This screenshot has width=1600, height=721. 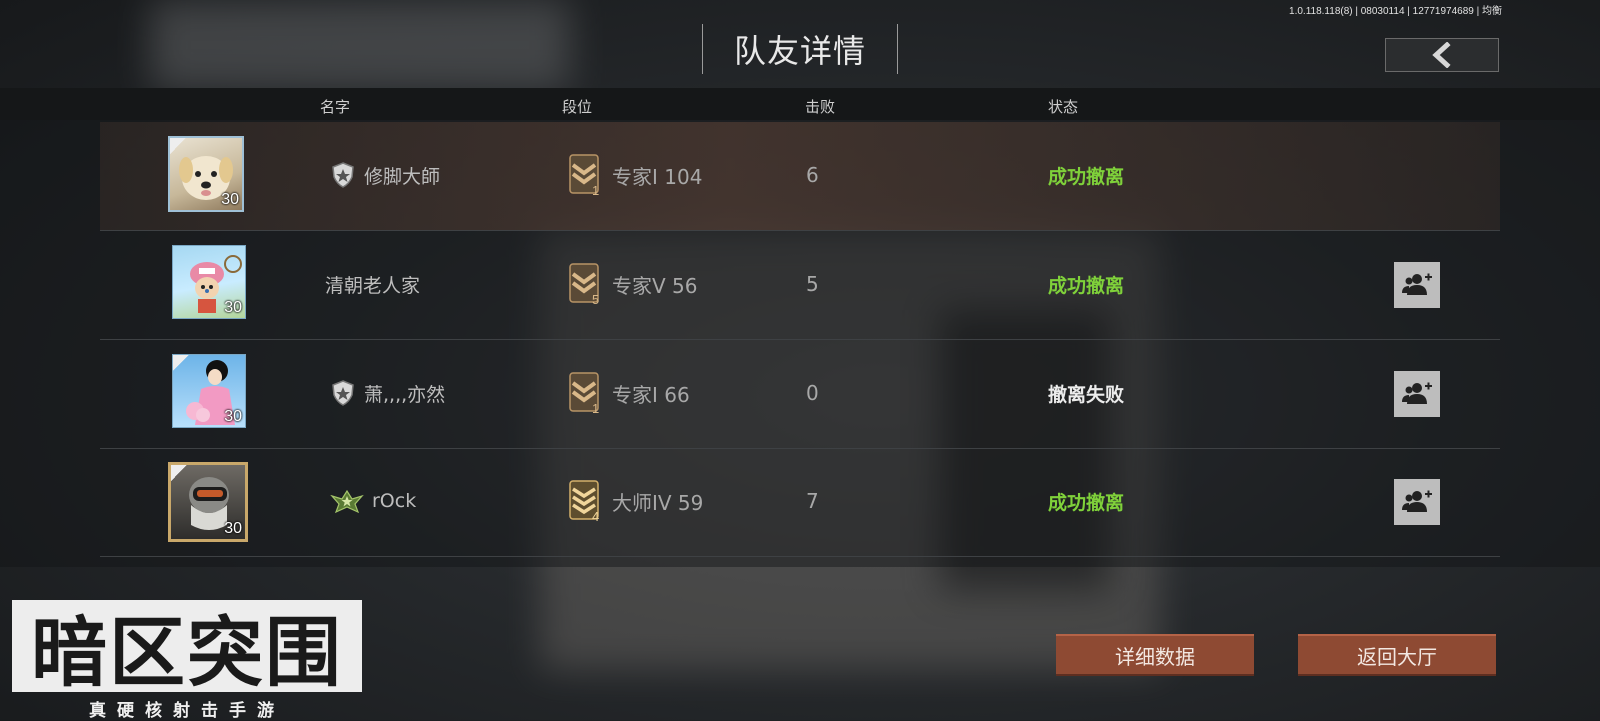 I want to click on rank-label: 专家I 66, so click(x=651, y=394).